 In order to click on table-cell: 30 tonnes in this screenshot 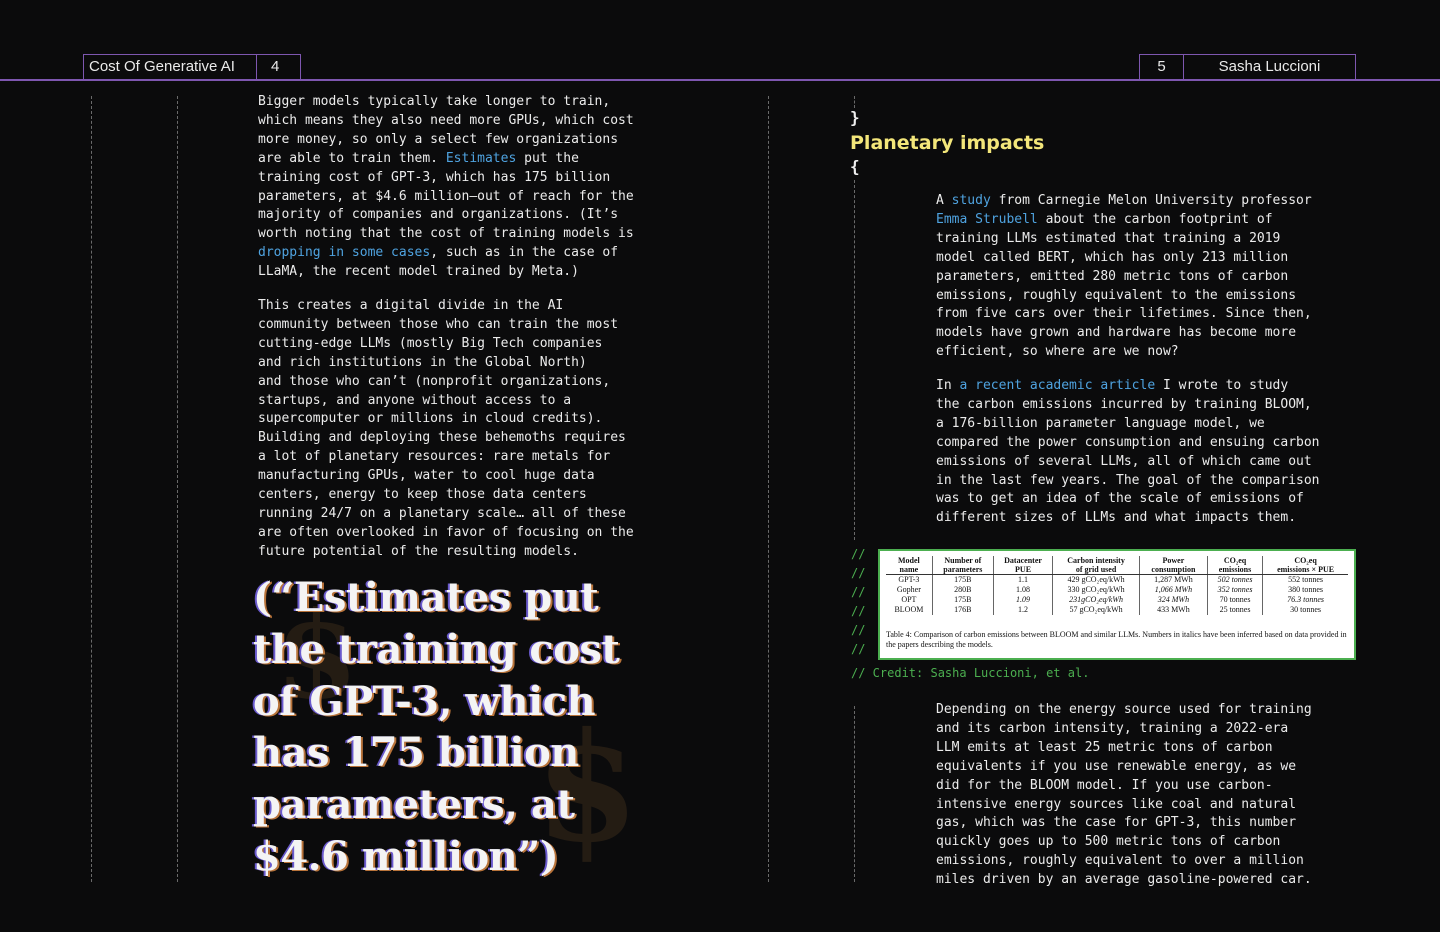, I will do `click(1305, 610)`.